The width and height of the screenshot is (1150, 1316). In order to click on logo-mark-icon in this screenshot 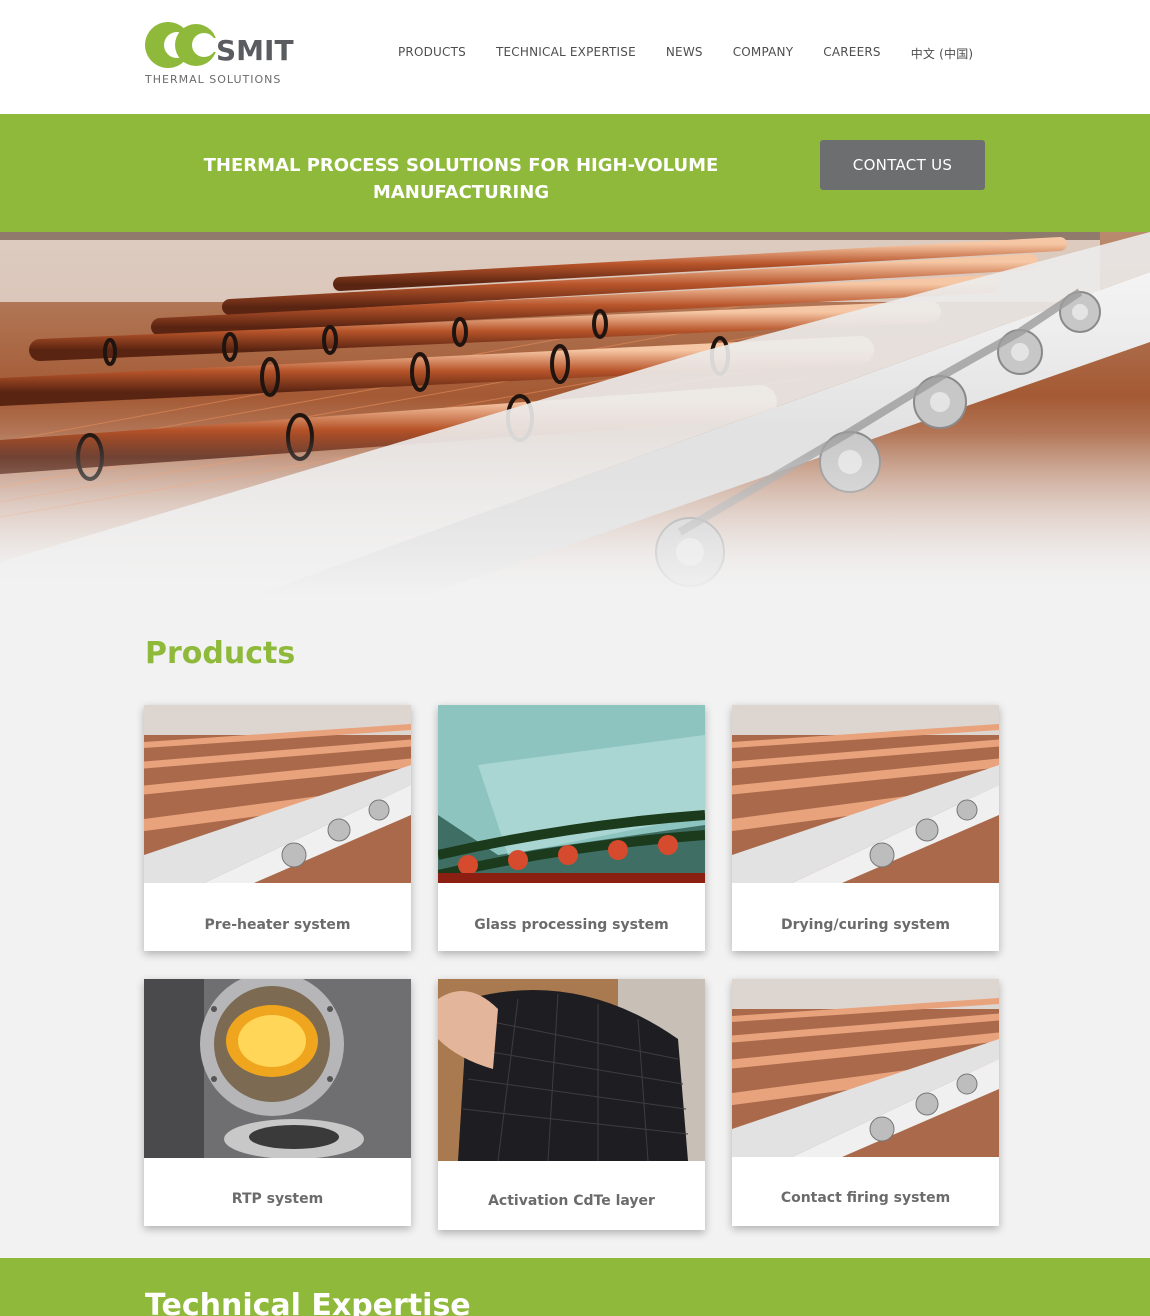, I will do `click(184, 45)`.